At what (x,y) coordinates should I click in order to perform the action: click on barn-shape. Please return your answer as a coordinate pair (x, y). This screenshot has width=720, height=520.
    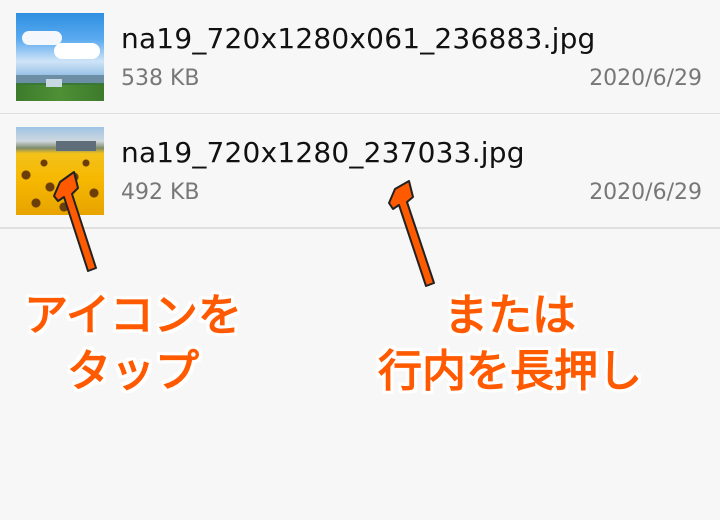
    Looking at the image, I should click on (76, 146).